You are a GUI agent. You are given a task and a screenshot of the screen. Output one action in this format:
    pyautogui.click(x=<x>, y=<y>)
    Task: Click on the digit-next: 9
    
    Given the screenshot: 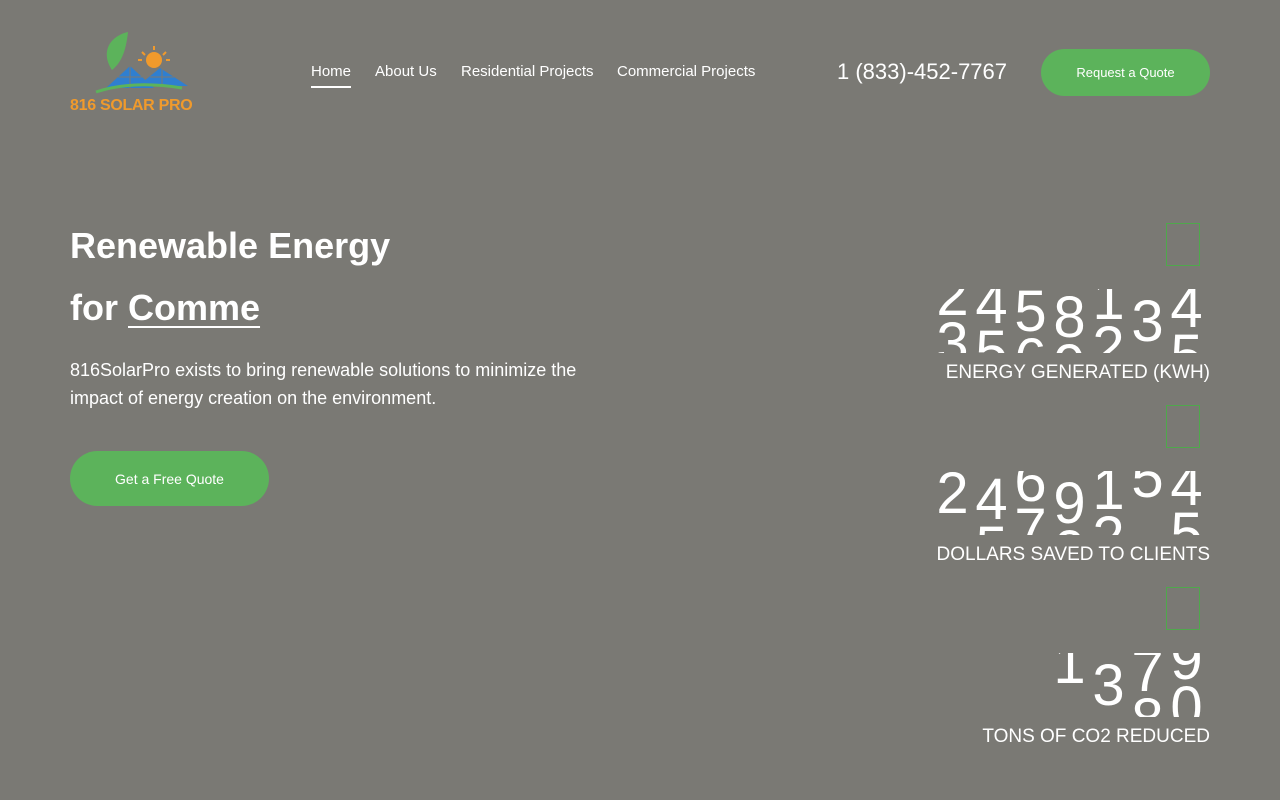 What is the action you would take?
    pyautogui.click(x=1069, y=345)
    